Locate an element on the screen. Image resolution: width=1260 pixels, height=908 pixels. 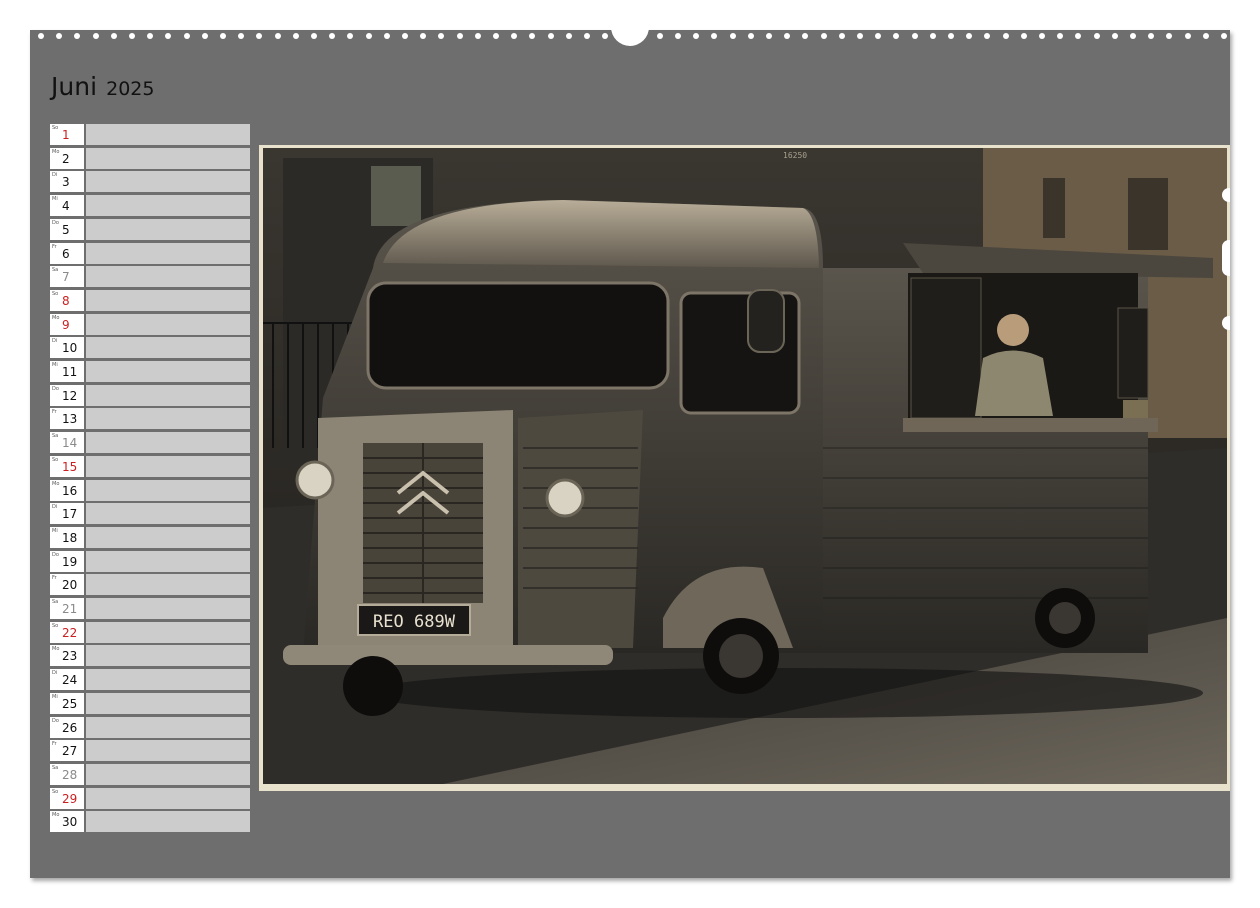
day-row: Mo 30 is located at coordinates (150, 822).